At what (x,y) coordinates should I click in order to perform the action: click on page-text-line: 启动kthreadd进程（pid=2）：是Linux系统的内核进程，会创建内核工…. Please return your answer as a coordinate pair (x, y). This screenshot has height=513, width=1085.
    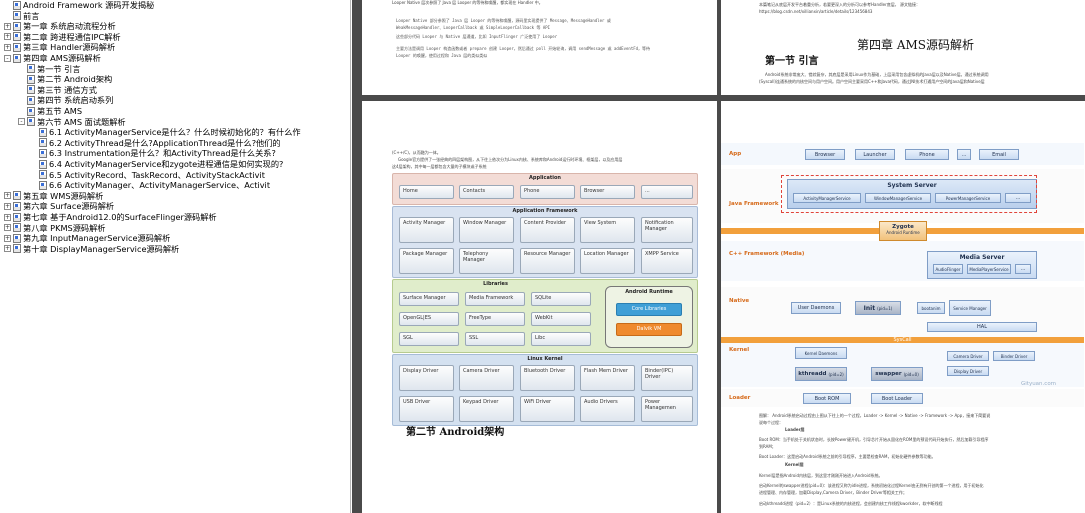
    Looking at the image, I should click on (851, 503).